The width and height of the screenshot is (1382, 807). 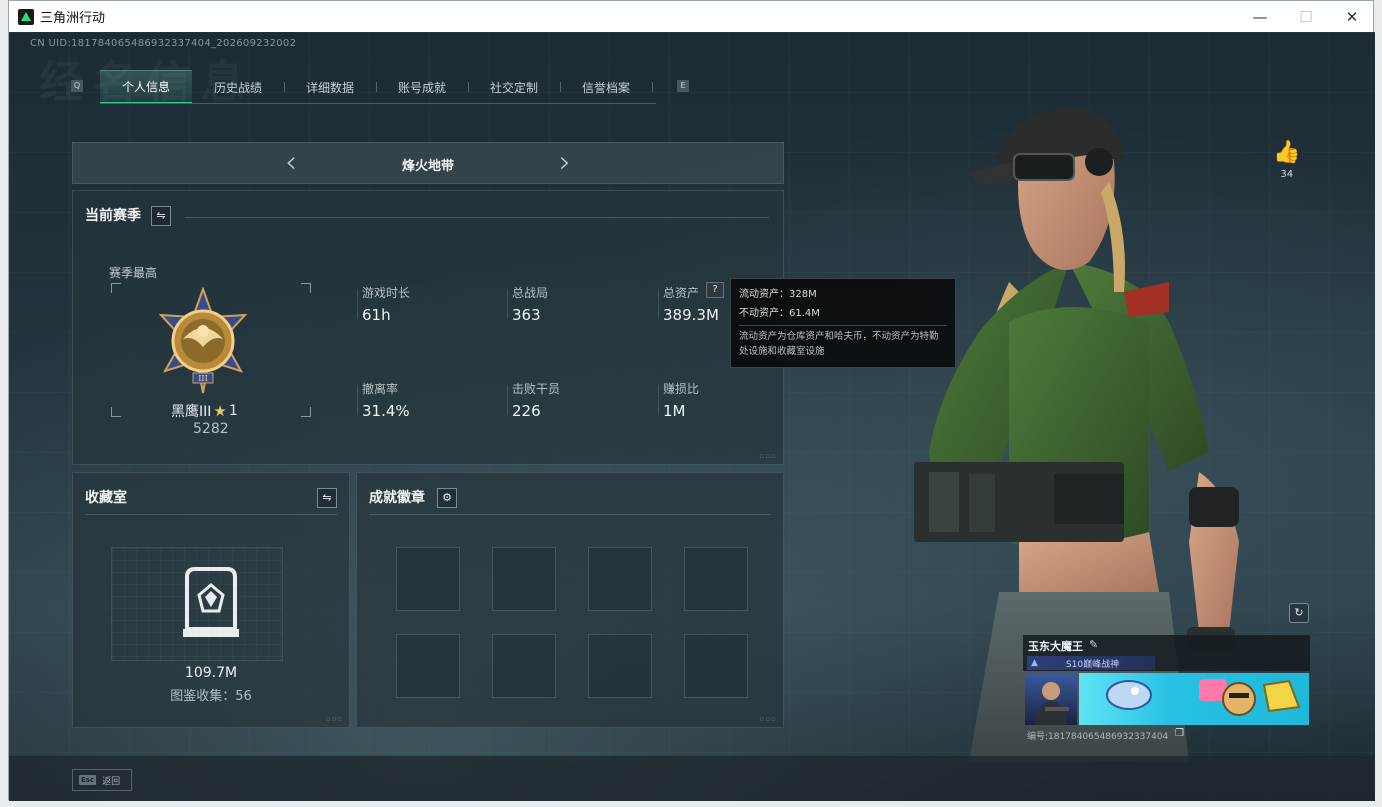 I want to click on map-selector: ‹ 烽火地带 ›, so click(x=428, y=163).